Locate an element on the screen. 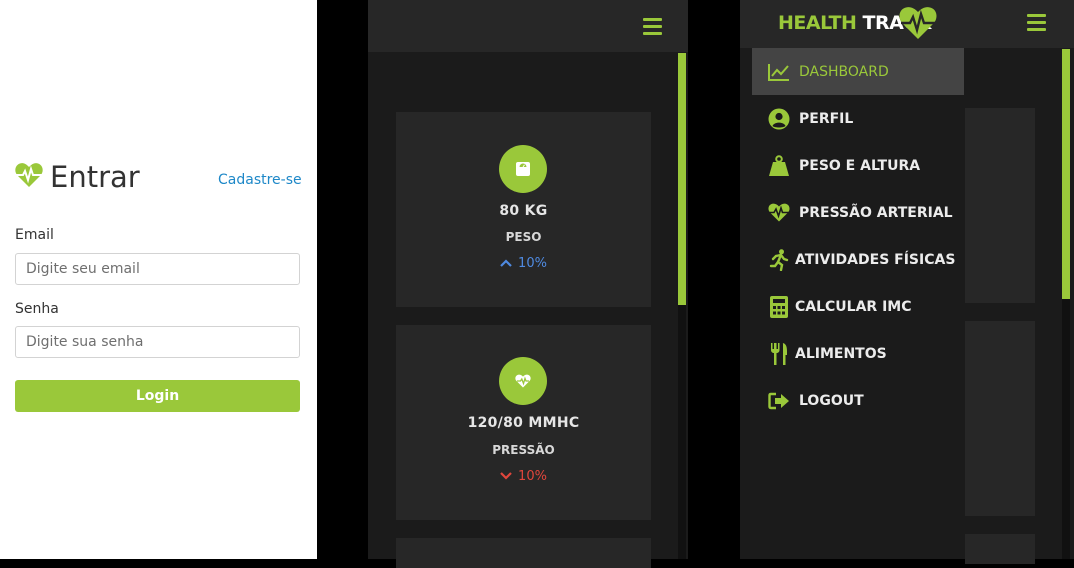 This screenshot has height=568, width=1074. menu-item-label: ATIVIDADES FÍSICAS is located at coordinates (875, 259).